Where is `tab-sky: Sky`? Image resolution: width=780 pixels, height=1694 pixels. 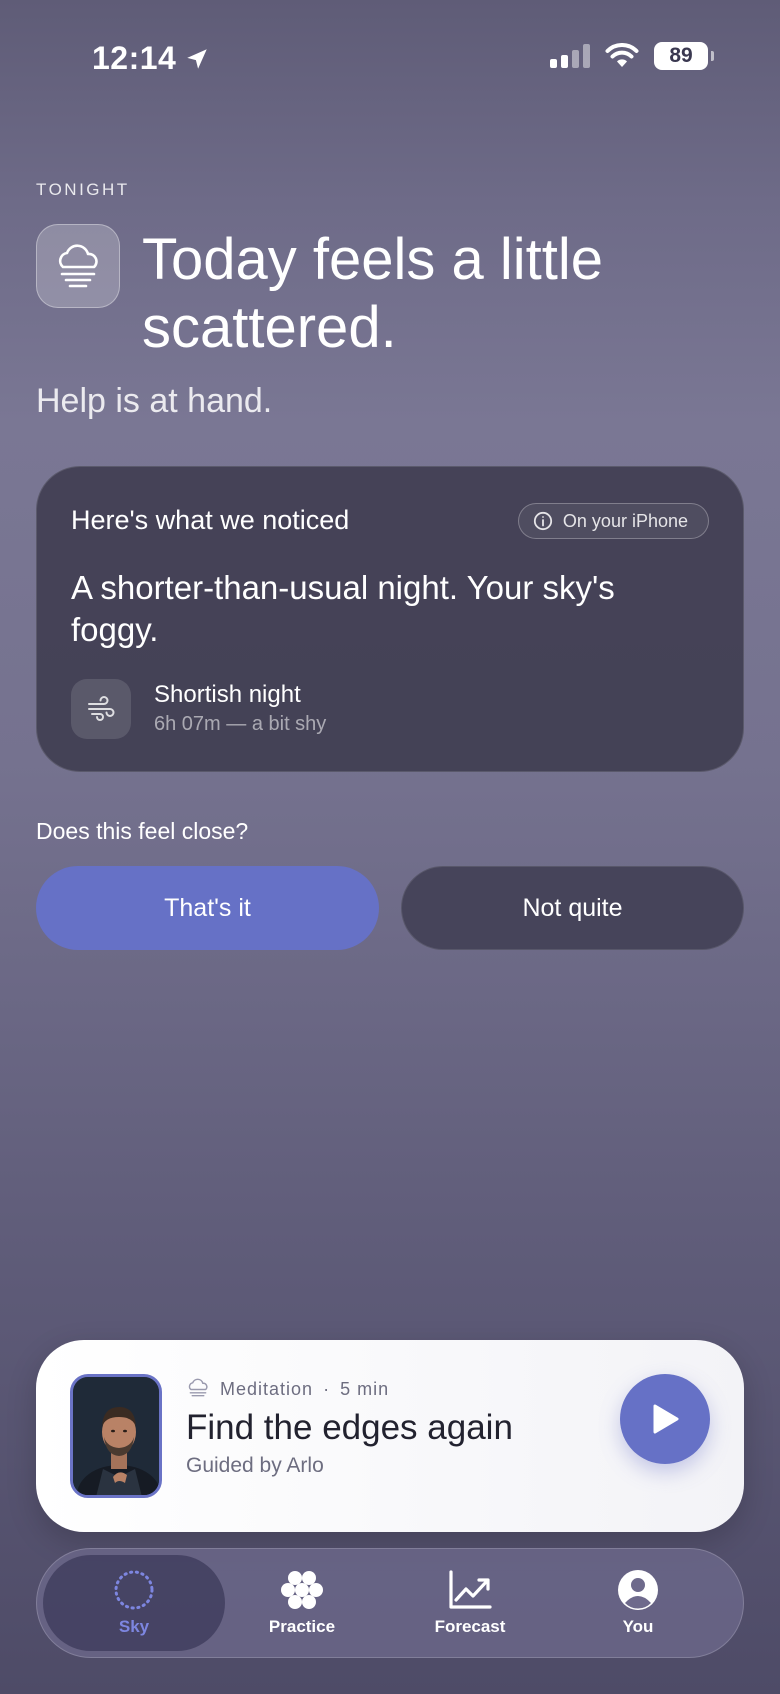 tab-sky: Sky is located at coordinates (134, 1603).